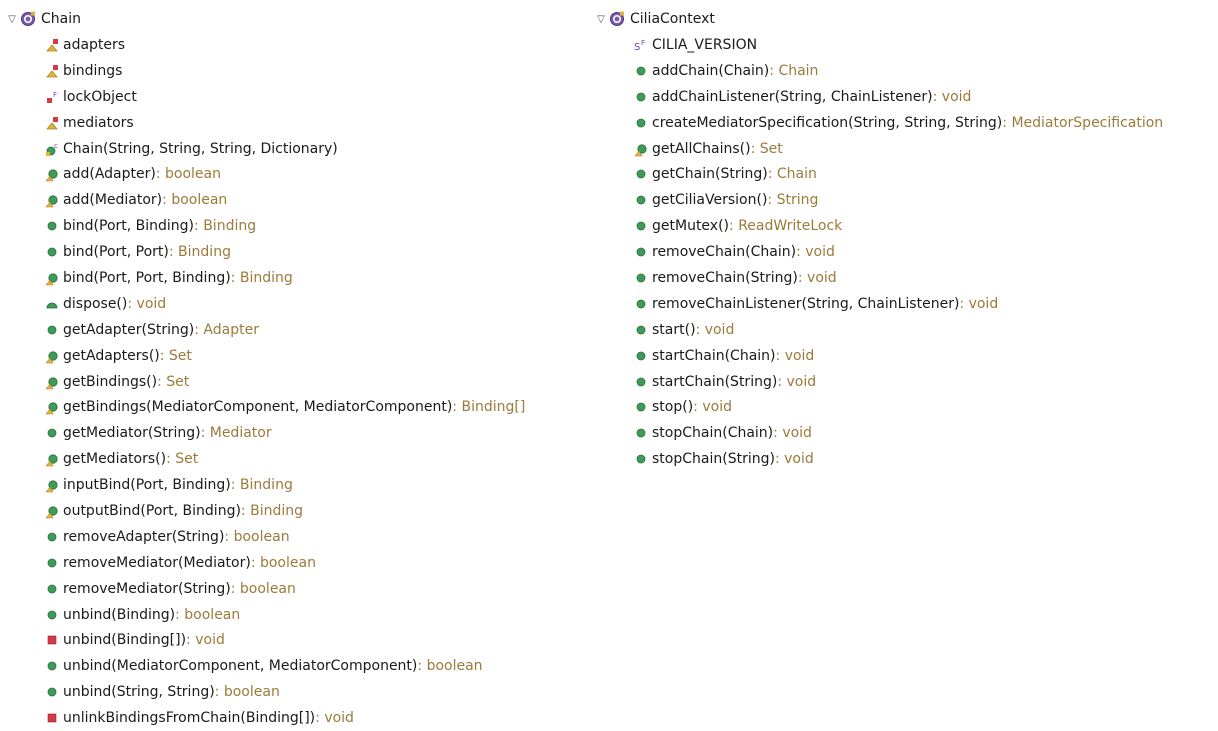  I want to click on method-dispose-icon, so click(52, 304).